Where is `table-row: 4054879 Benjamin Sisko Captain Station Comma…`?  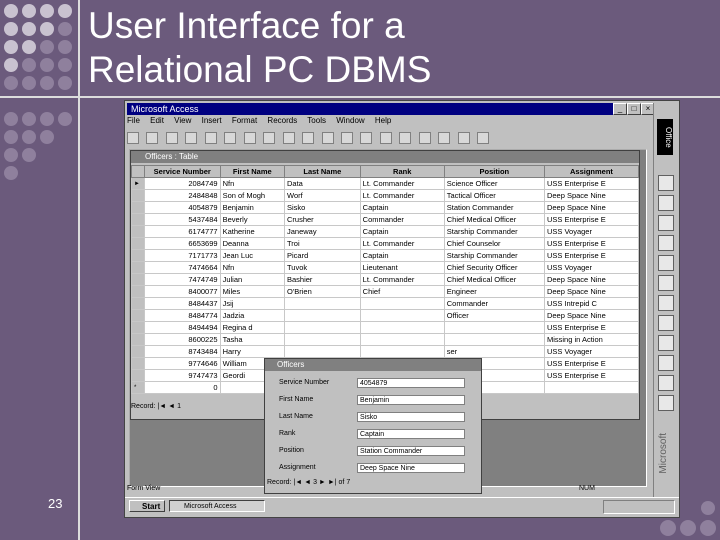
table-row: 4054879 Benjamin Sisko Captain Station Comma… is located at coordinates (385, 207).